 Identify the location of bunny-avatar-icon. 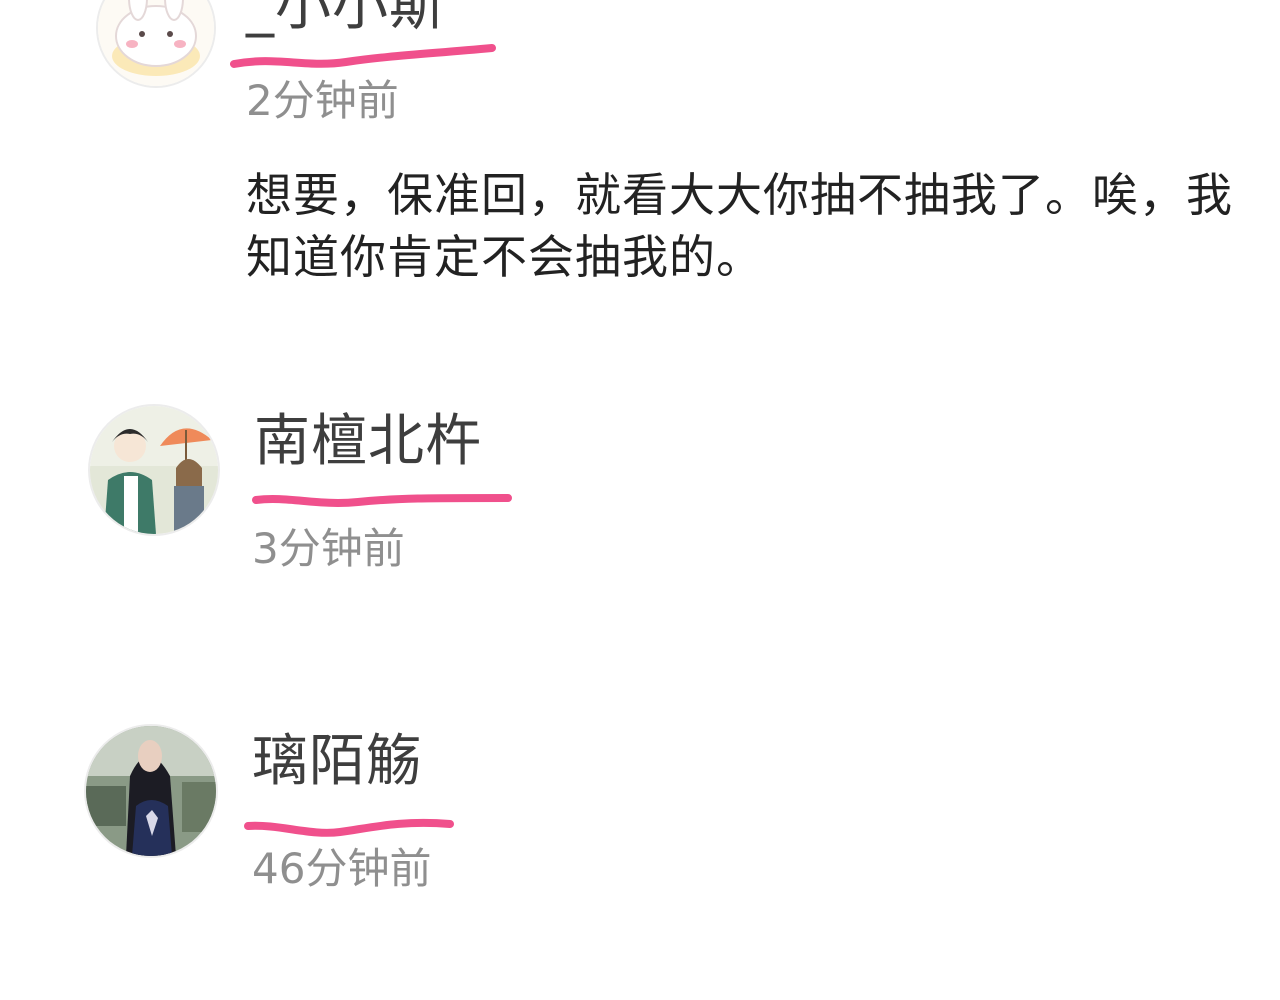
(156, 43).